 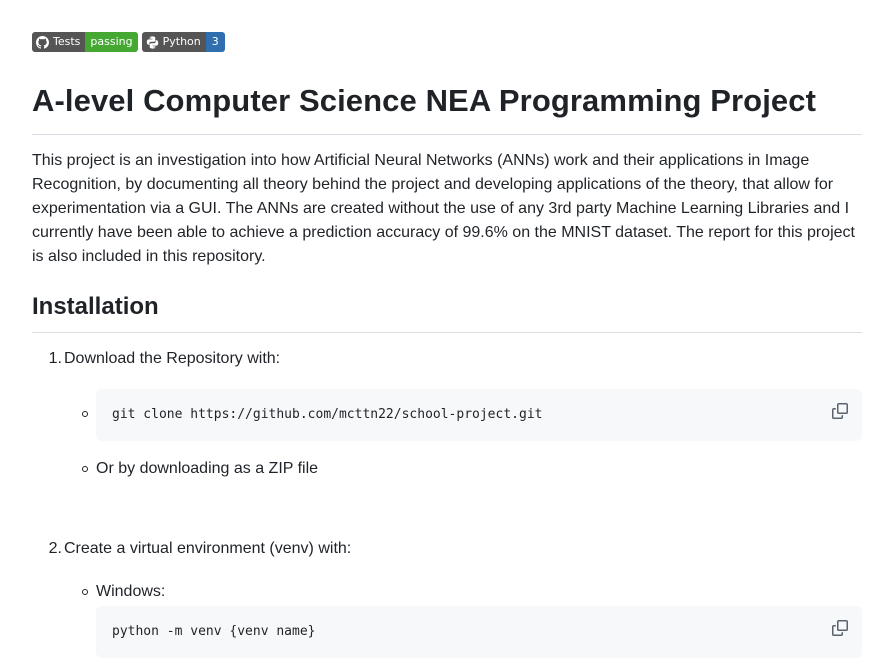 What do you see at coordinates (172, 358) in the screenshot?
I see `step-text: Download the Repository with:` at bounding box center [172, 358].